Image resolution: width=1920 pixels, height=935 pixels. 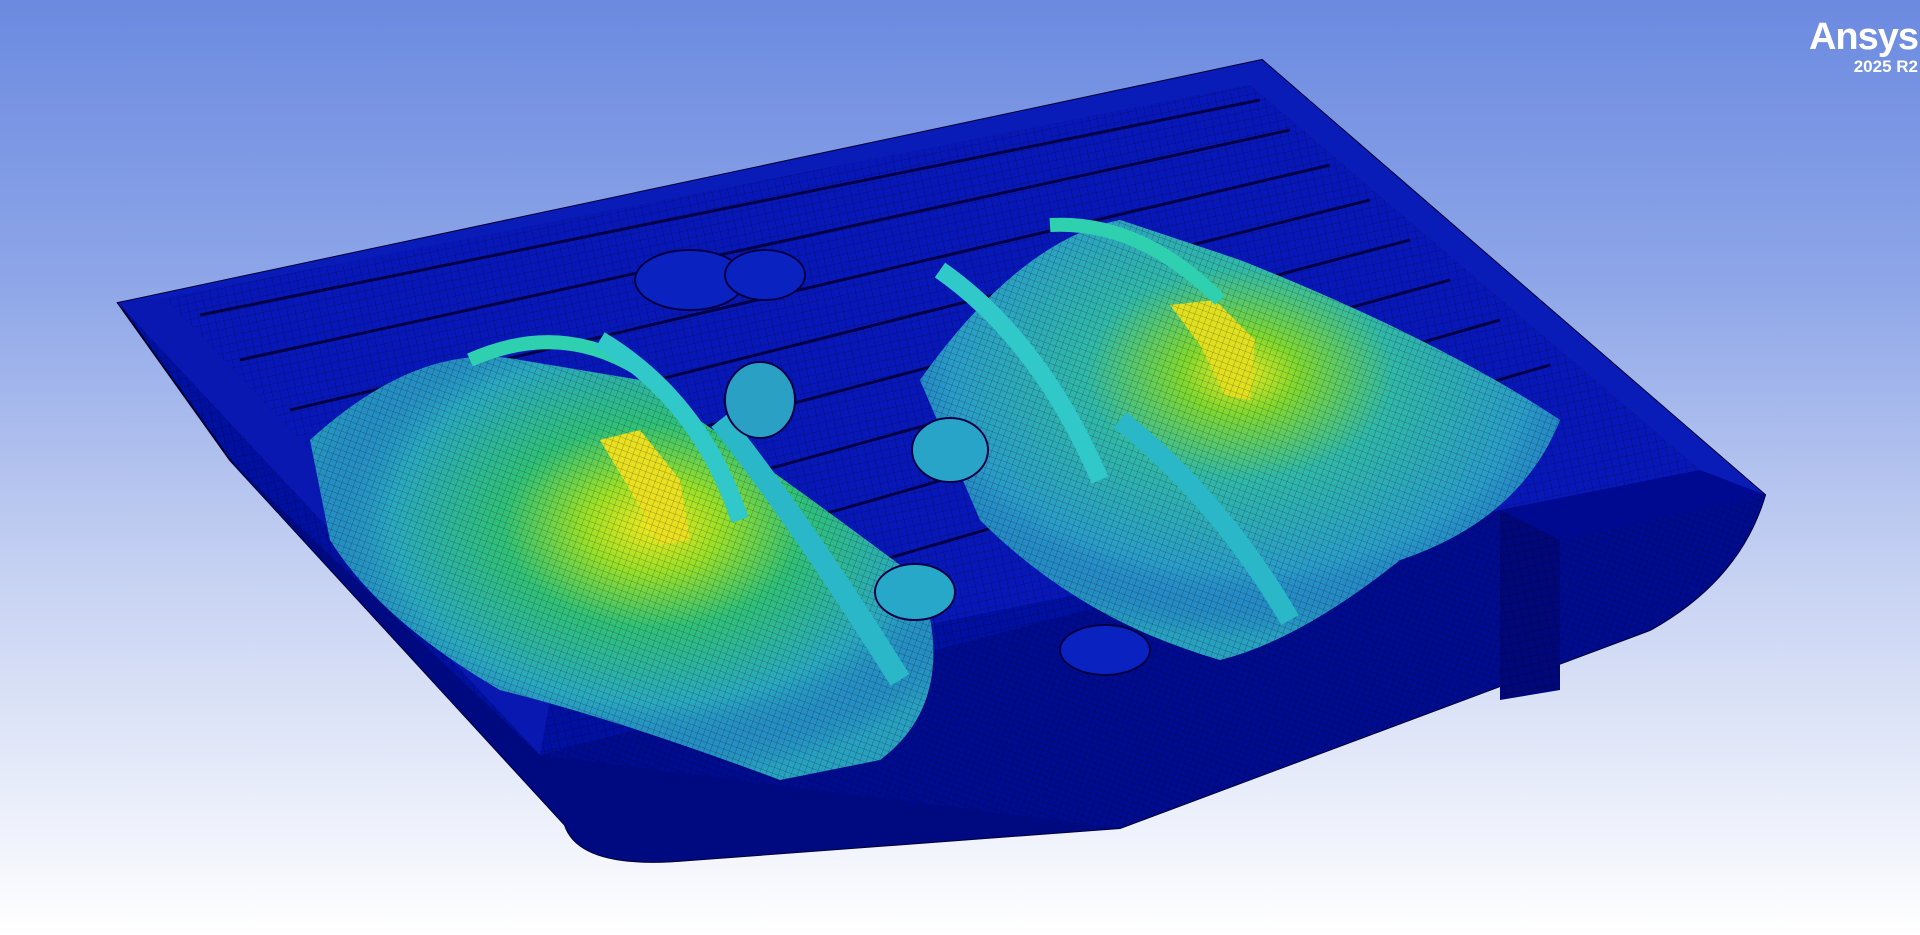 I want to click on logo-version: 2025 R2, so click(x=1885, y=66).